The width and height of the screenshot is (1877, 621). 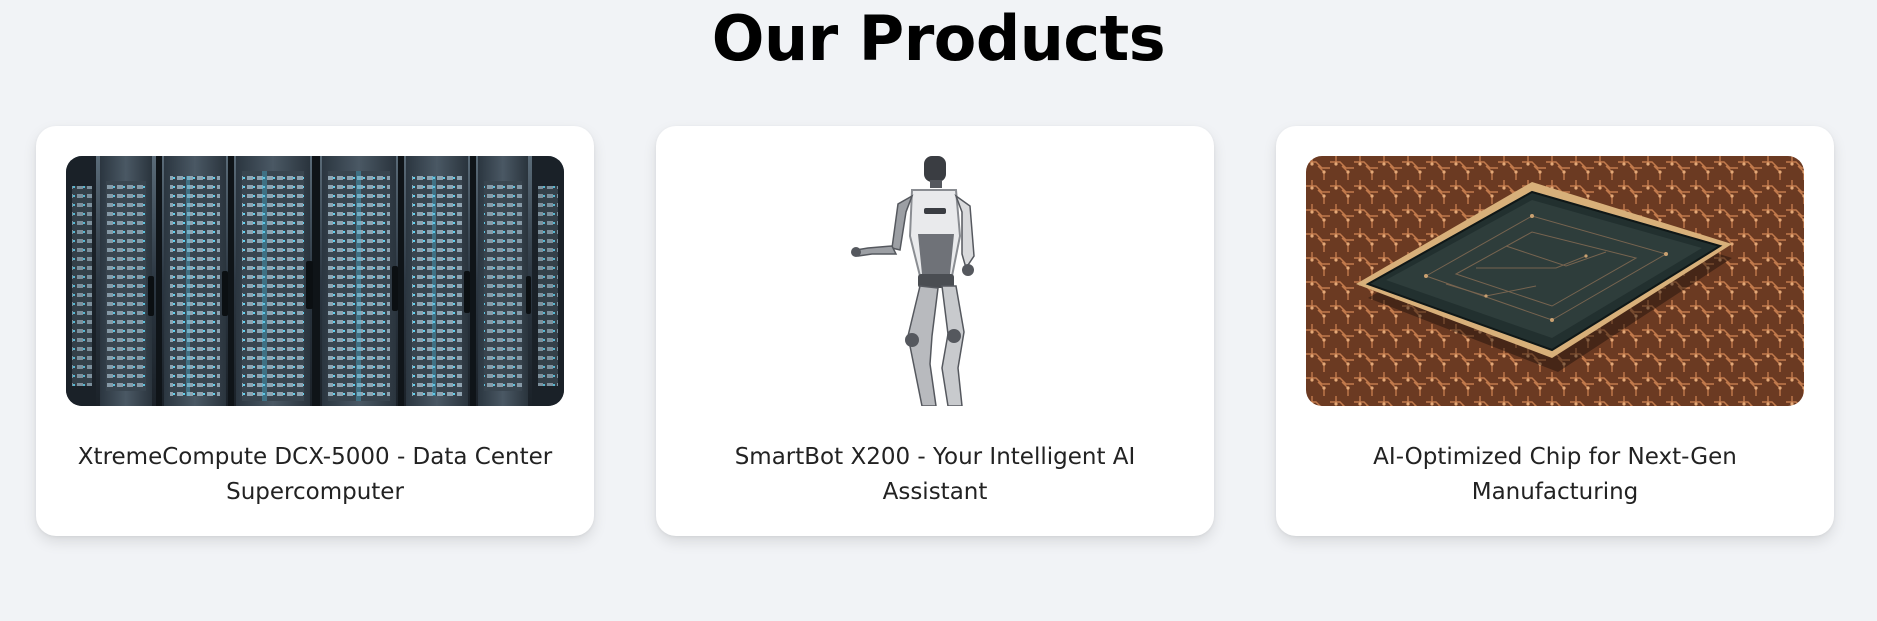 What do you see at coordinates (935, 281) in the screenshot?
I see `humanoid-robot-image` at bounding box center [935, 281].